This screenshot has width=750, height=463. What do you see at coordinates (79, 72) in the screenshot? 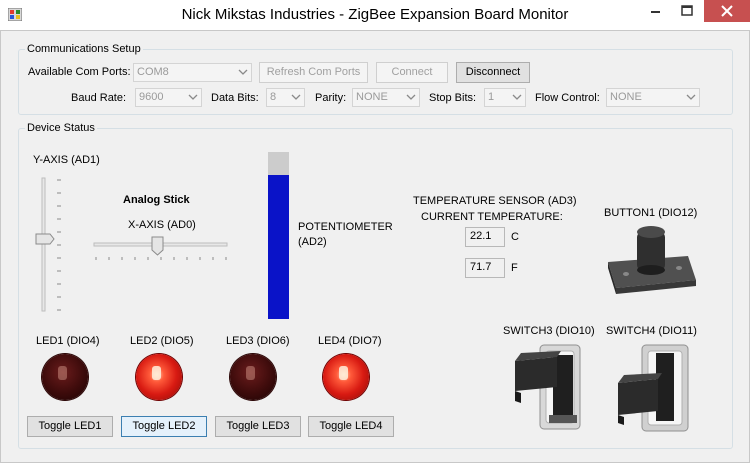
I see `com-ports-label: Available Com Ports:` at bounding box center [79, 72].